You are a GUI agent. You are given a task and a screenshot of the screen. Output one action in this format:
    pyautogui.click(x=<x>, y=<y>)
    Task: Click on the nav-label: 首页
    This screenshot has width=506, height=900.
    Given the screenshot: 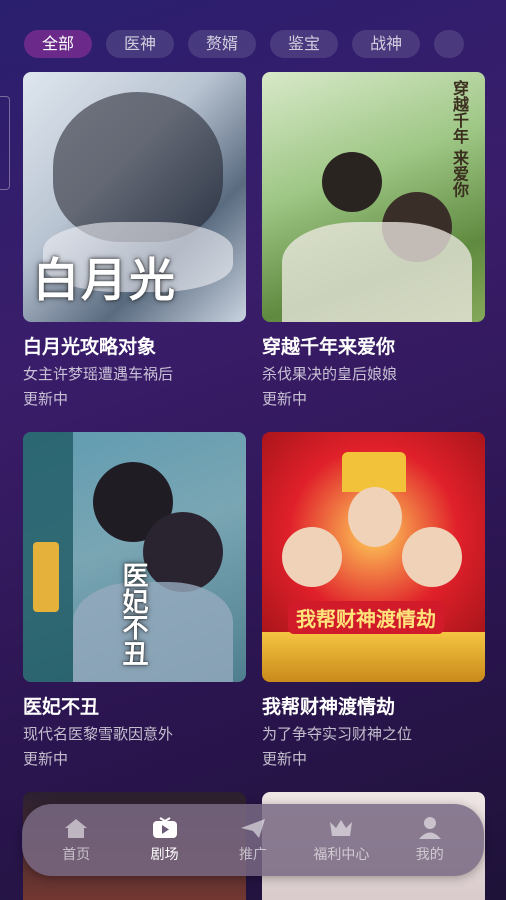 What is the action you would take?
    pyautogui.click(x=76, y=855)
    